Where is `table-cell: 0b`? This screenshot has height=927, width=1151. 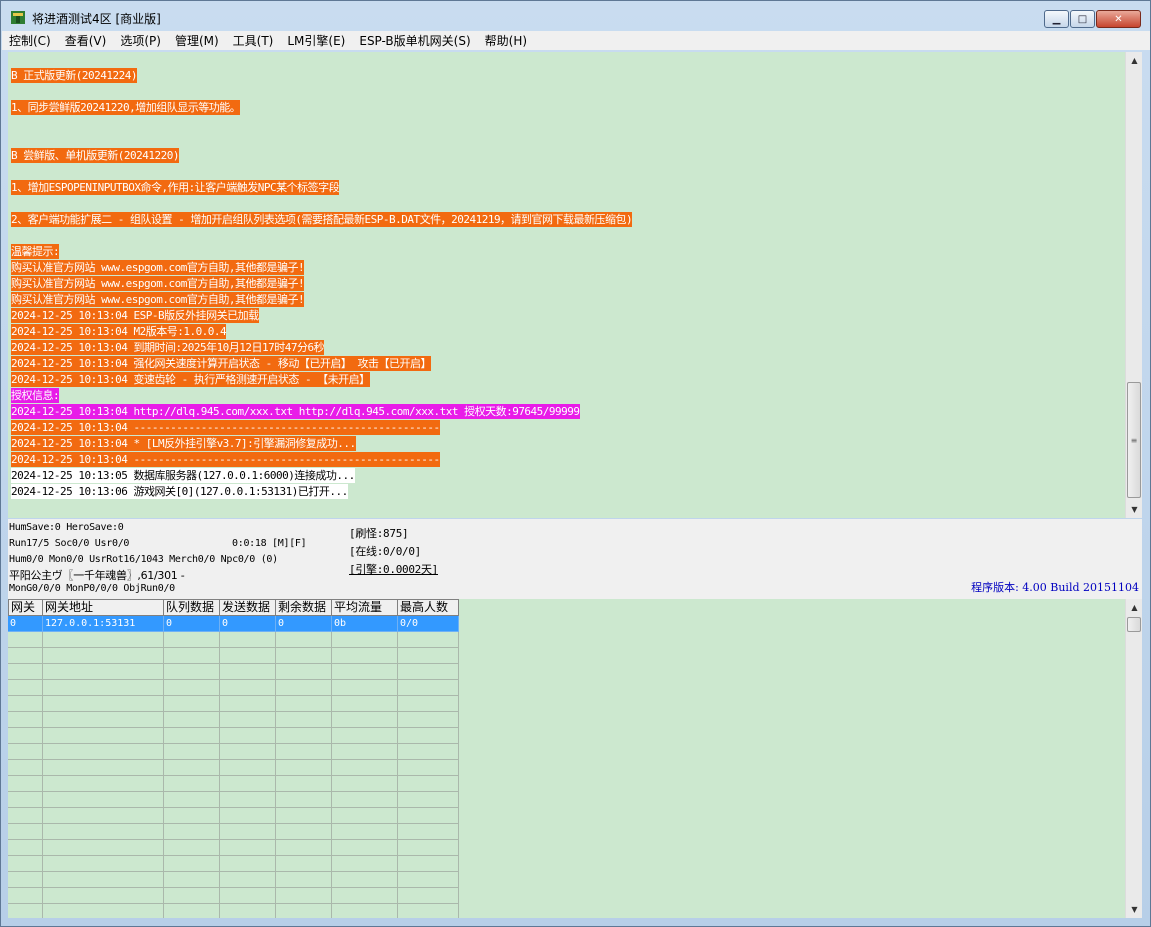 table-cell: 0b is located at coordinates (365, 624).